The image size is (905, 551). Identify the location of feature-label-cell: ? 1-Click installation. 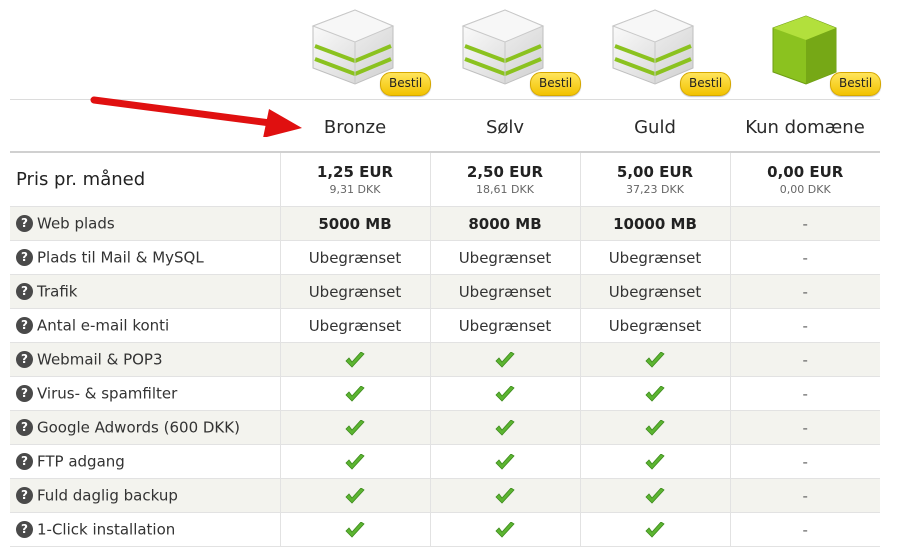
(145, 529).